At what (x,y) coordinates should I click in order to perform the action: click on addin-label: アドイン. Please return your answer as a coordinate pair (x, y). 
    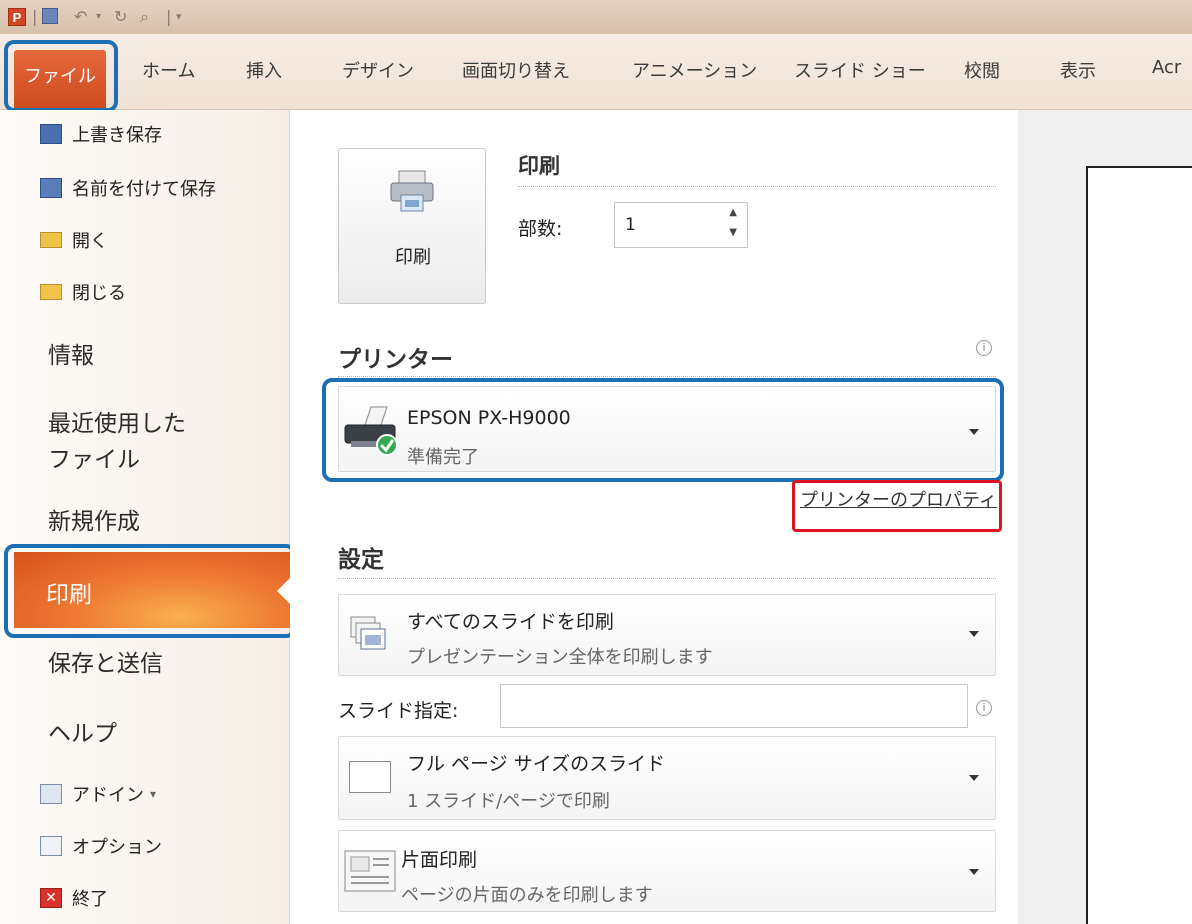
    Looking at the image, I should click on (108, 795).